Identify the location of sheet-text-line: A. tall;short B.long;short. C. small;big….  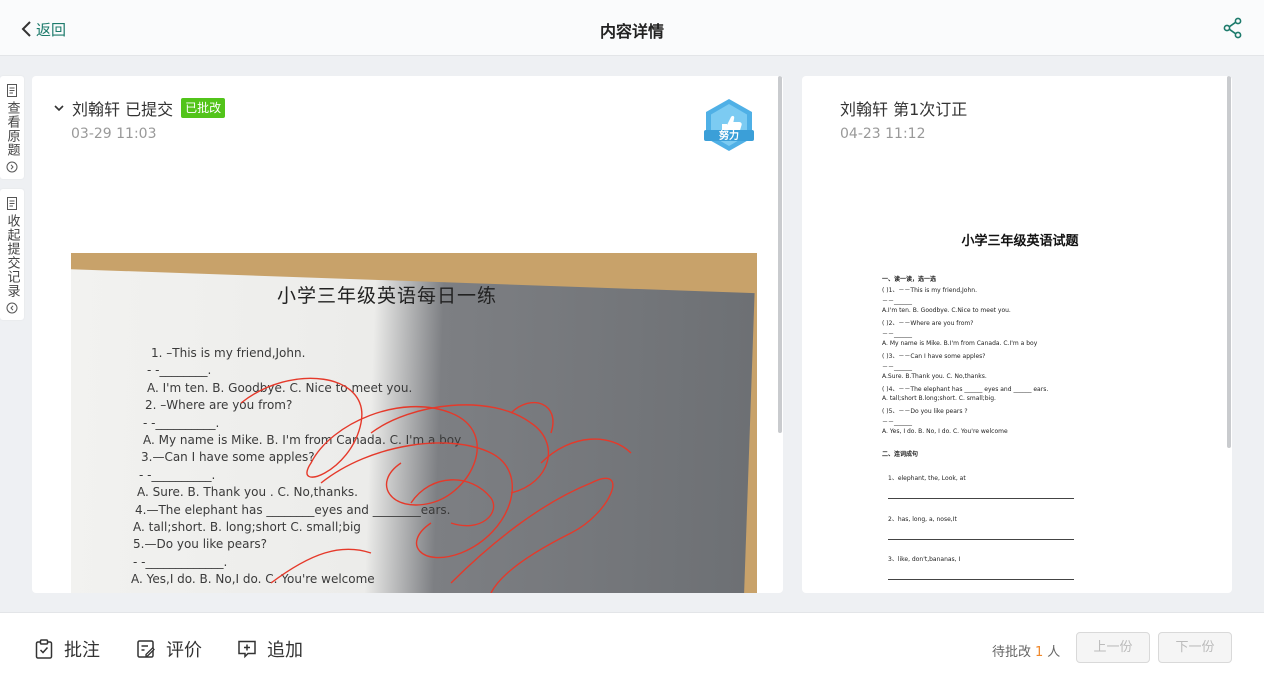
(939, 398).